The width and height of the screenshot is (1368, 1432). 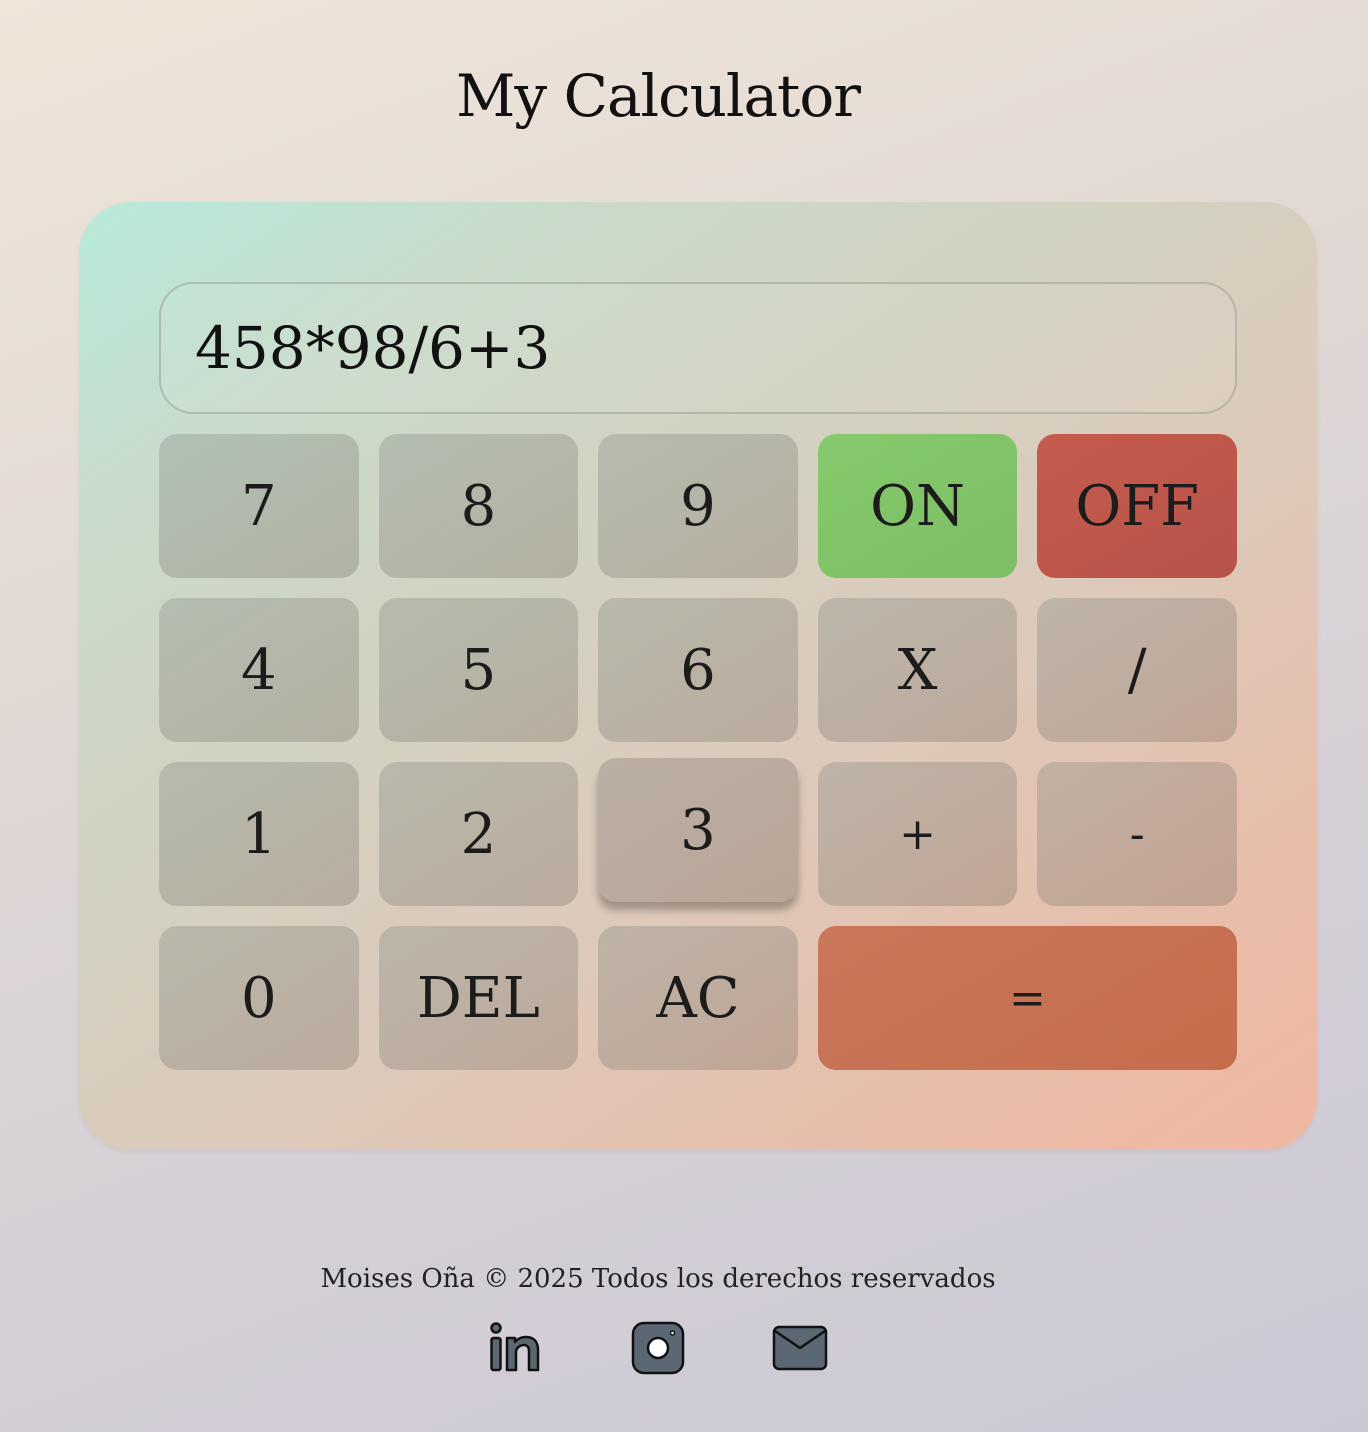 I want to click on key-0: 0, so click(x=259, y=998).